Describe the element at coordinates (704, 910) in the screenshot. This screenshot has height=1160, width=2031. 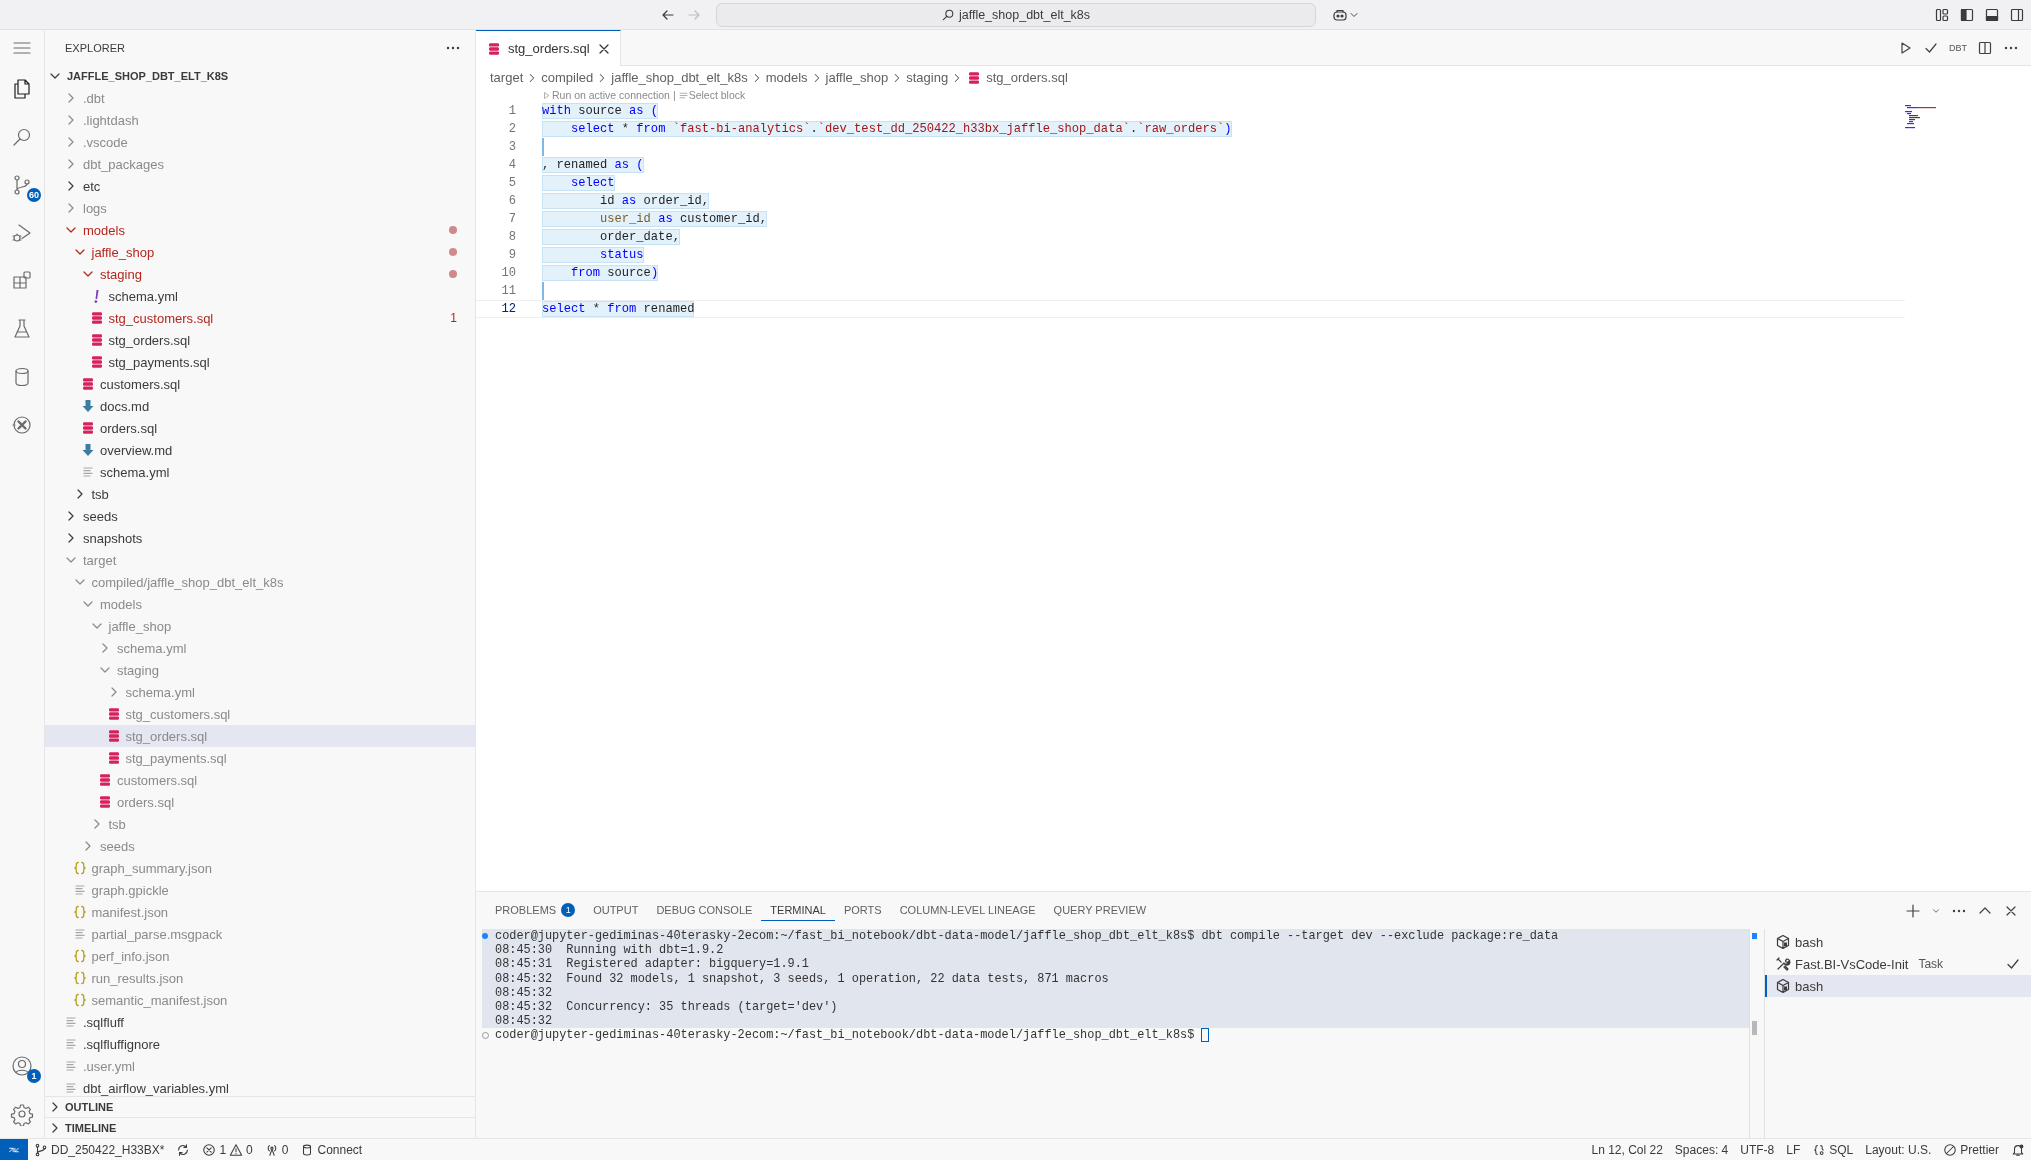
I see `panel-tab: DEBUG CONSOLE` at that location.